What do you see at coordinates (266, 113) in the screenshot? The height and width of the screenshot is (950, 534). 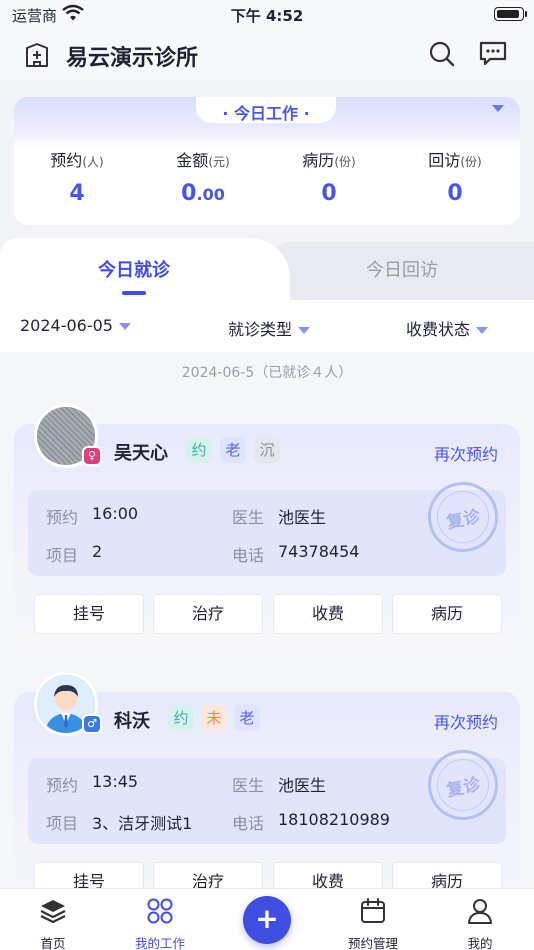 I see `summary-title: · 今日工作 ·` at bounding box center [266, 113].